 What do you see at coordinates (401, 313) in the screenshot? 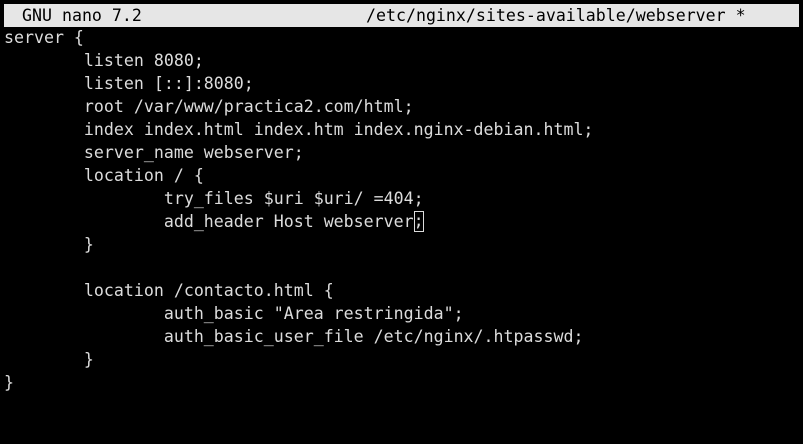
I see `code-line: auth_basic "Area restringida";` at bounding box center [401, 313].